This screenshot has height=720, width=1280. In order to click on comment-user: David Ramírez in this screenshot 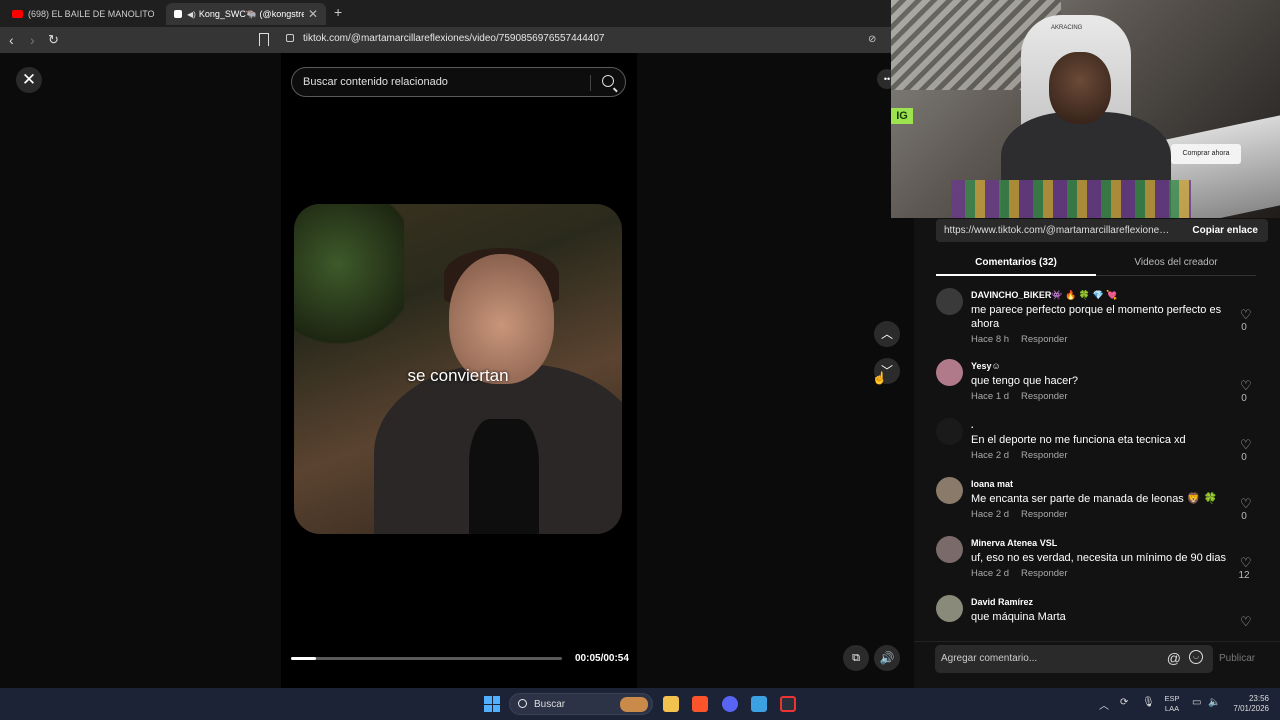, I will do `click(1002, 602)`.